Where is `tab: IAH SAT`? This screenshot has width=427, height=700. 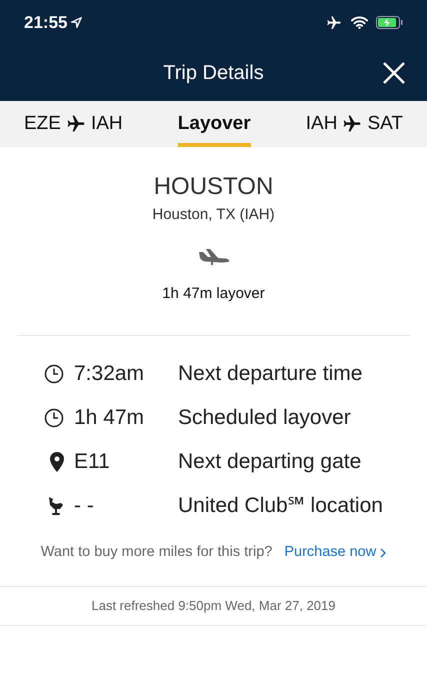
tab: IAH SAT is located at coordinates (354, 124).